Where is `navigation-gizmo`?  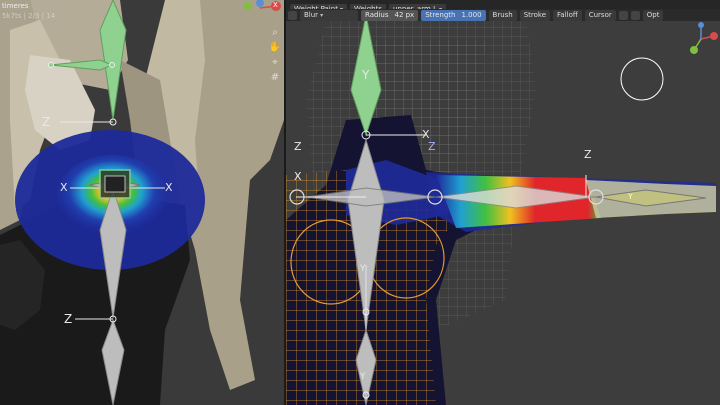 navigation-gizmo is located at coordinates (701, 39).